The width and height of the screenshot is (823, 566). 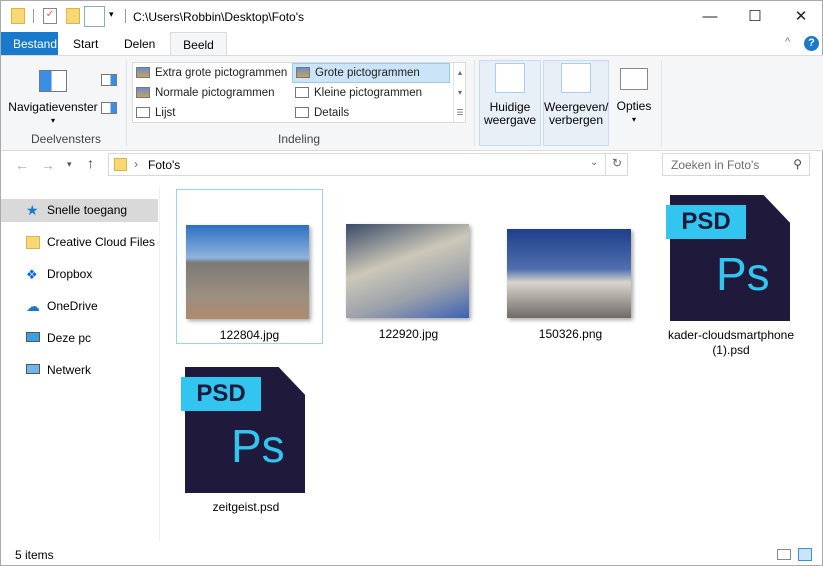 What do you see at coordinates (164, 165) in the screenshot?
I see `breadcrumb-foto-s: Foto's` at bounding box center [164, 165].